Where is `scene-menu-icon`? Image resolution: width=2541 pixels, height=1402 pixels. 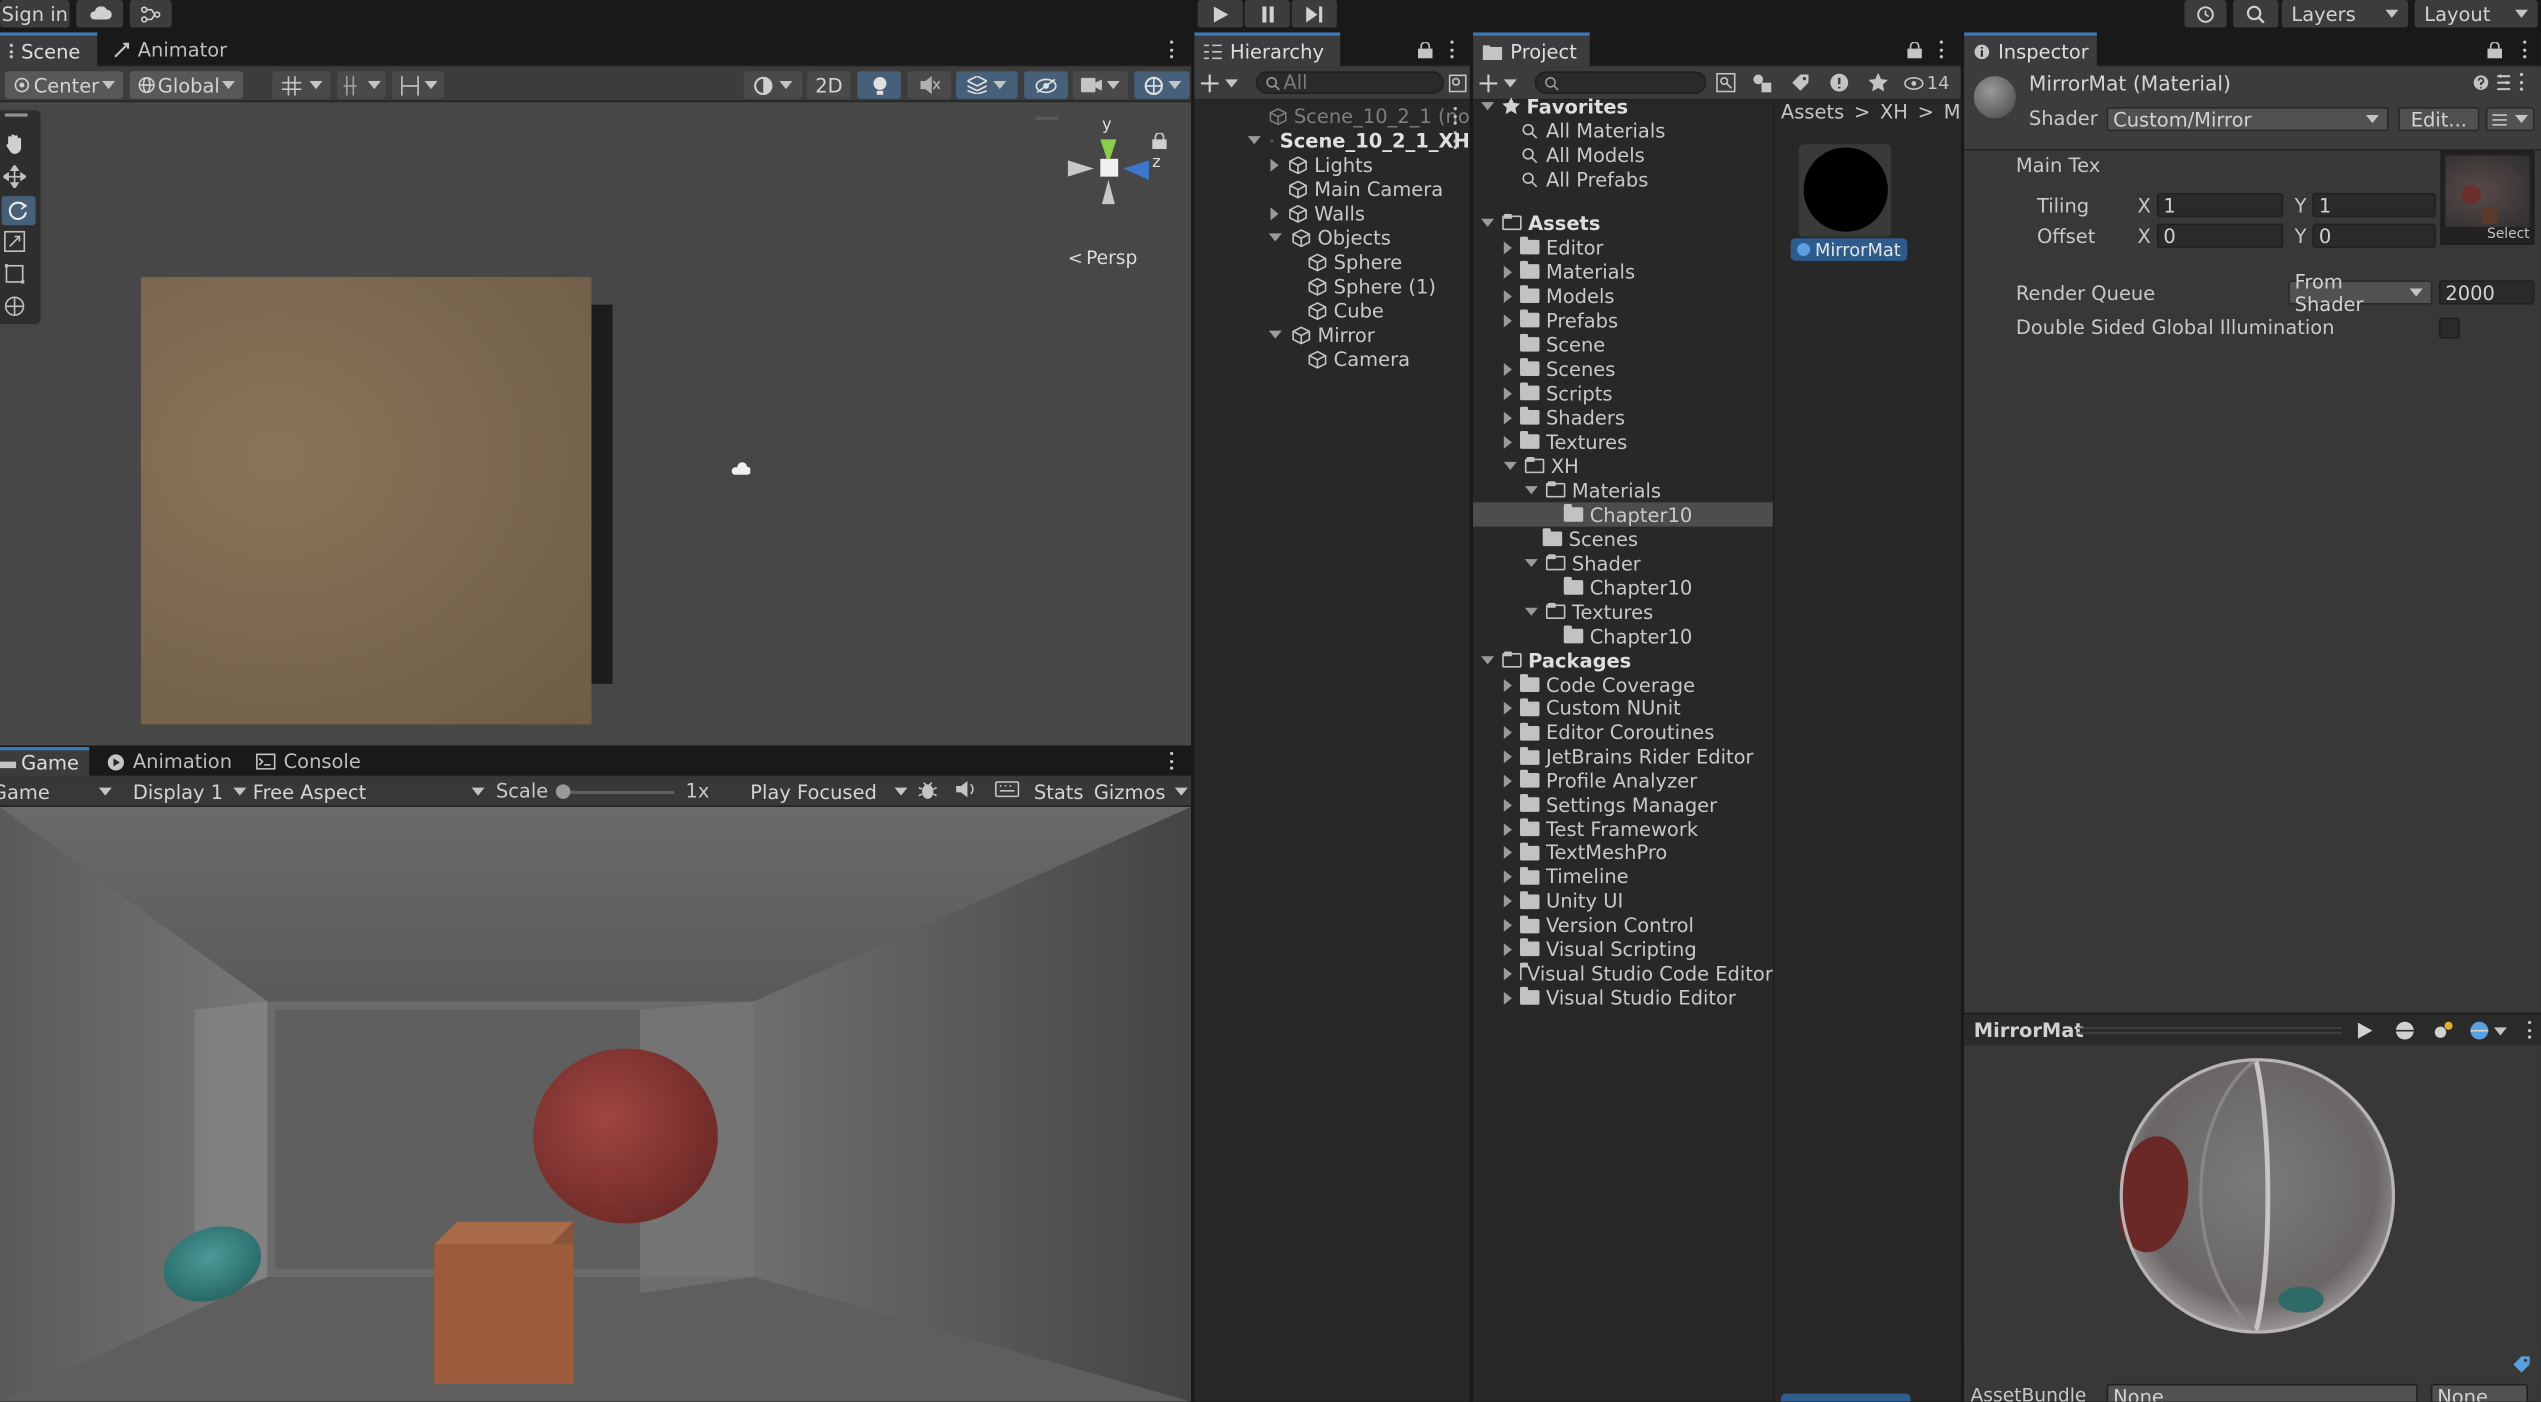 scene-menu-icon is located at coordinates (1172, 49).